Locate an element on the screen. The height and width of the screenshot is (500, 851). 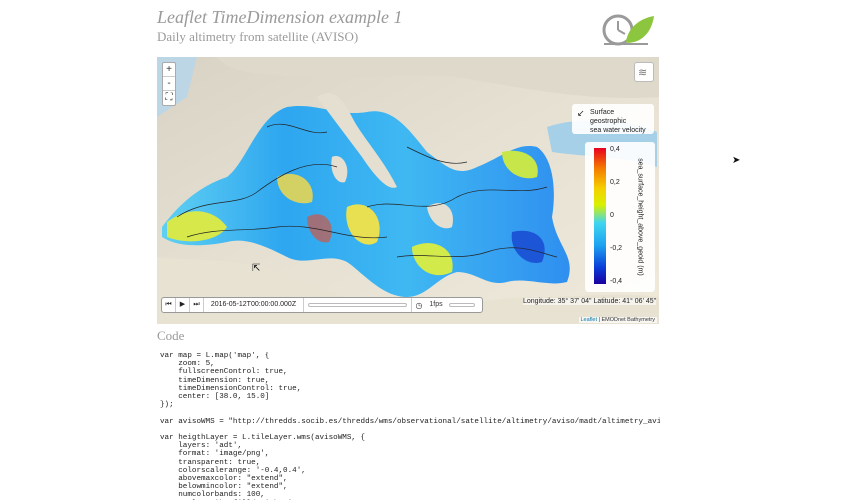
fullscreen-icon: ⛶ is located at coordinates (169, 98).